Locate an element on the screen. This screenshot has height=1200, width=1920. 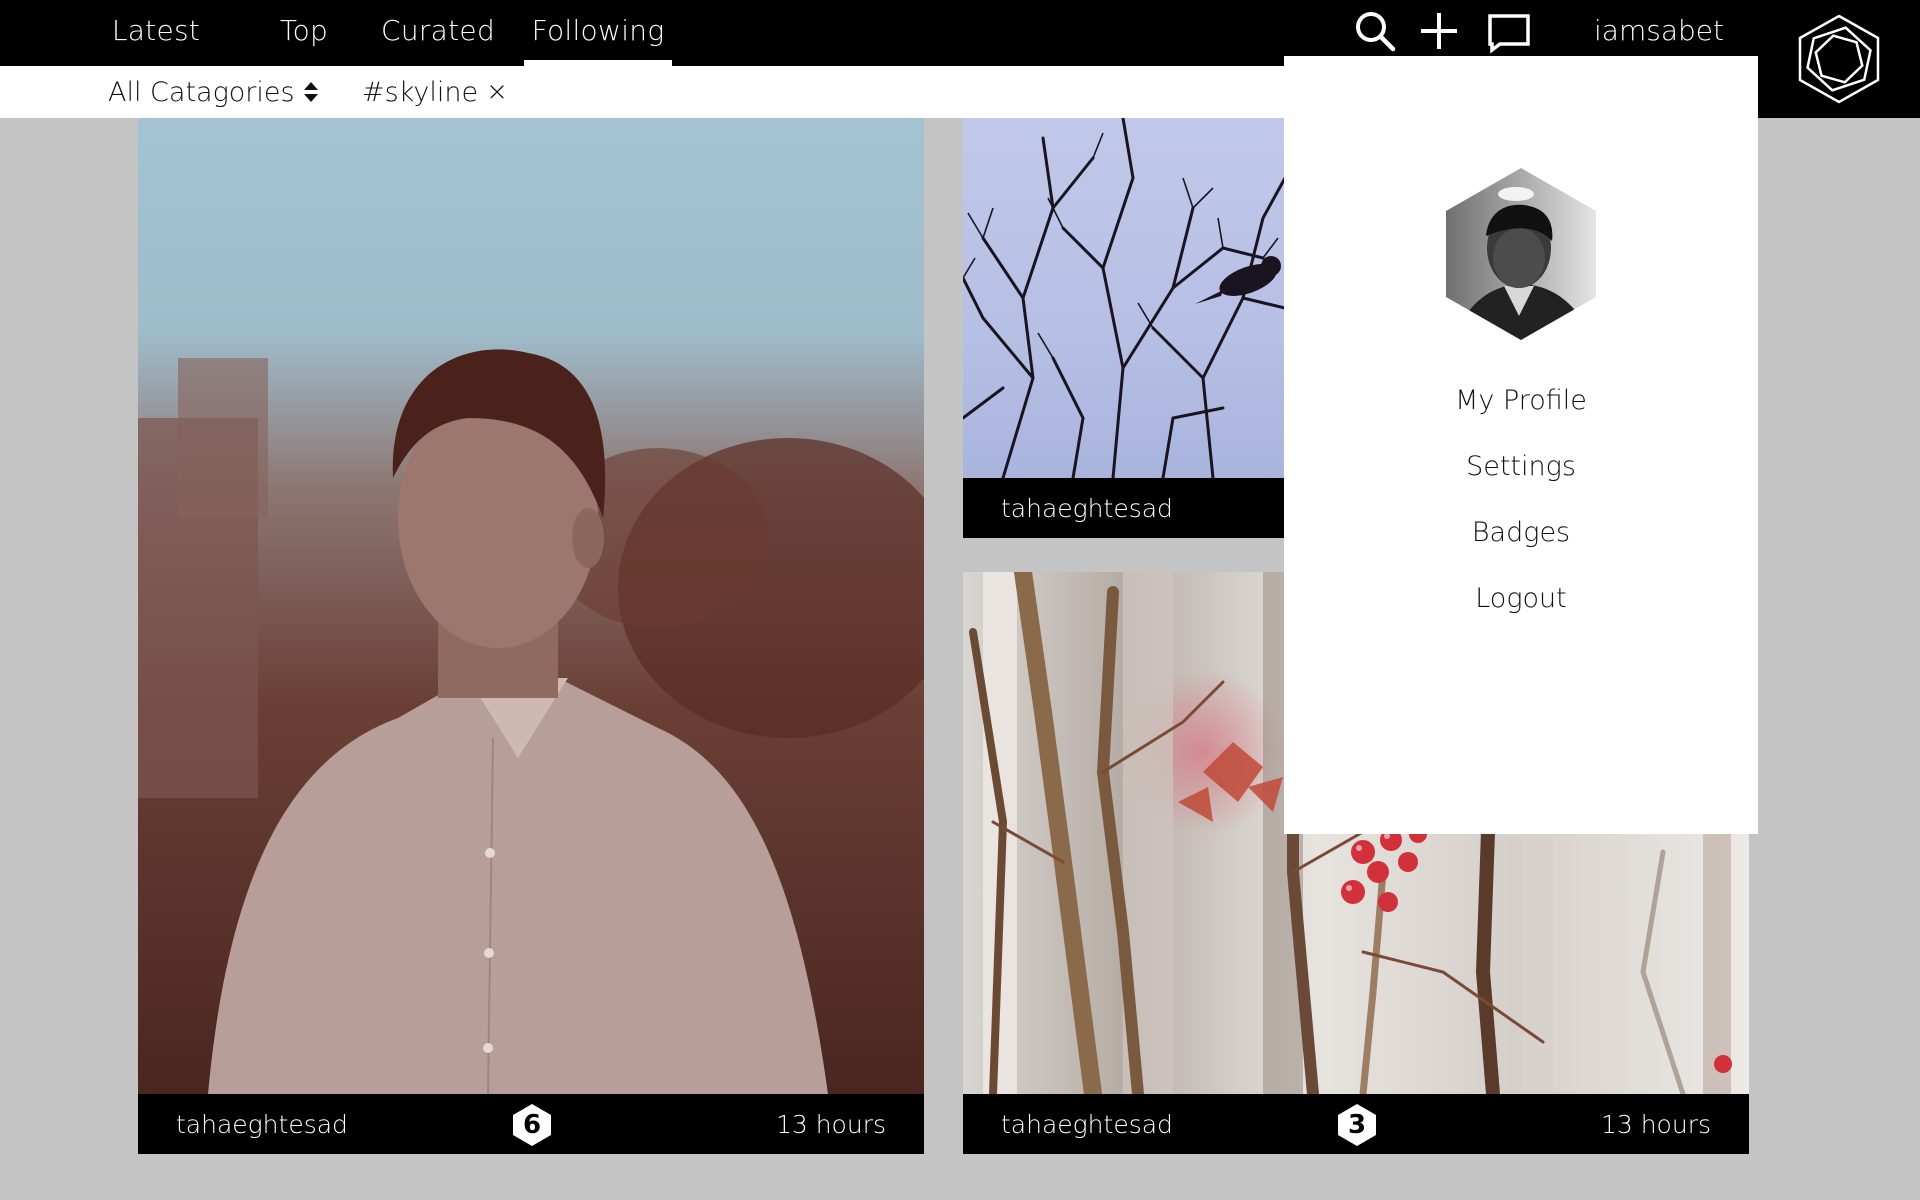
points-badge: 6 is located at coordinates (532, 1125).